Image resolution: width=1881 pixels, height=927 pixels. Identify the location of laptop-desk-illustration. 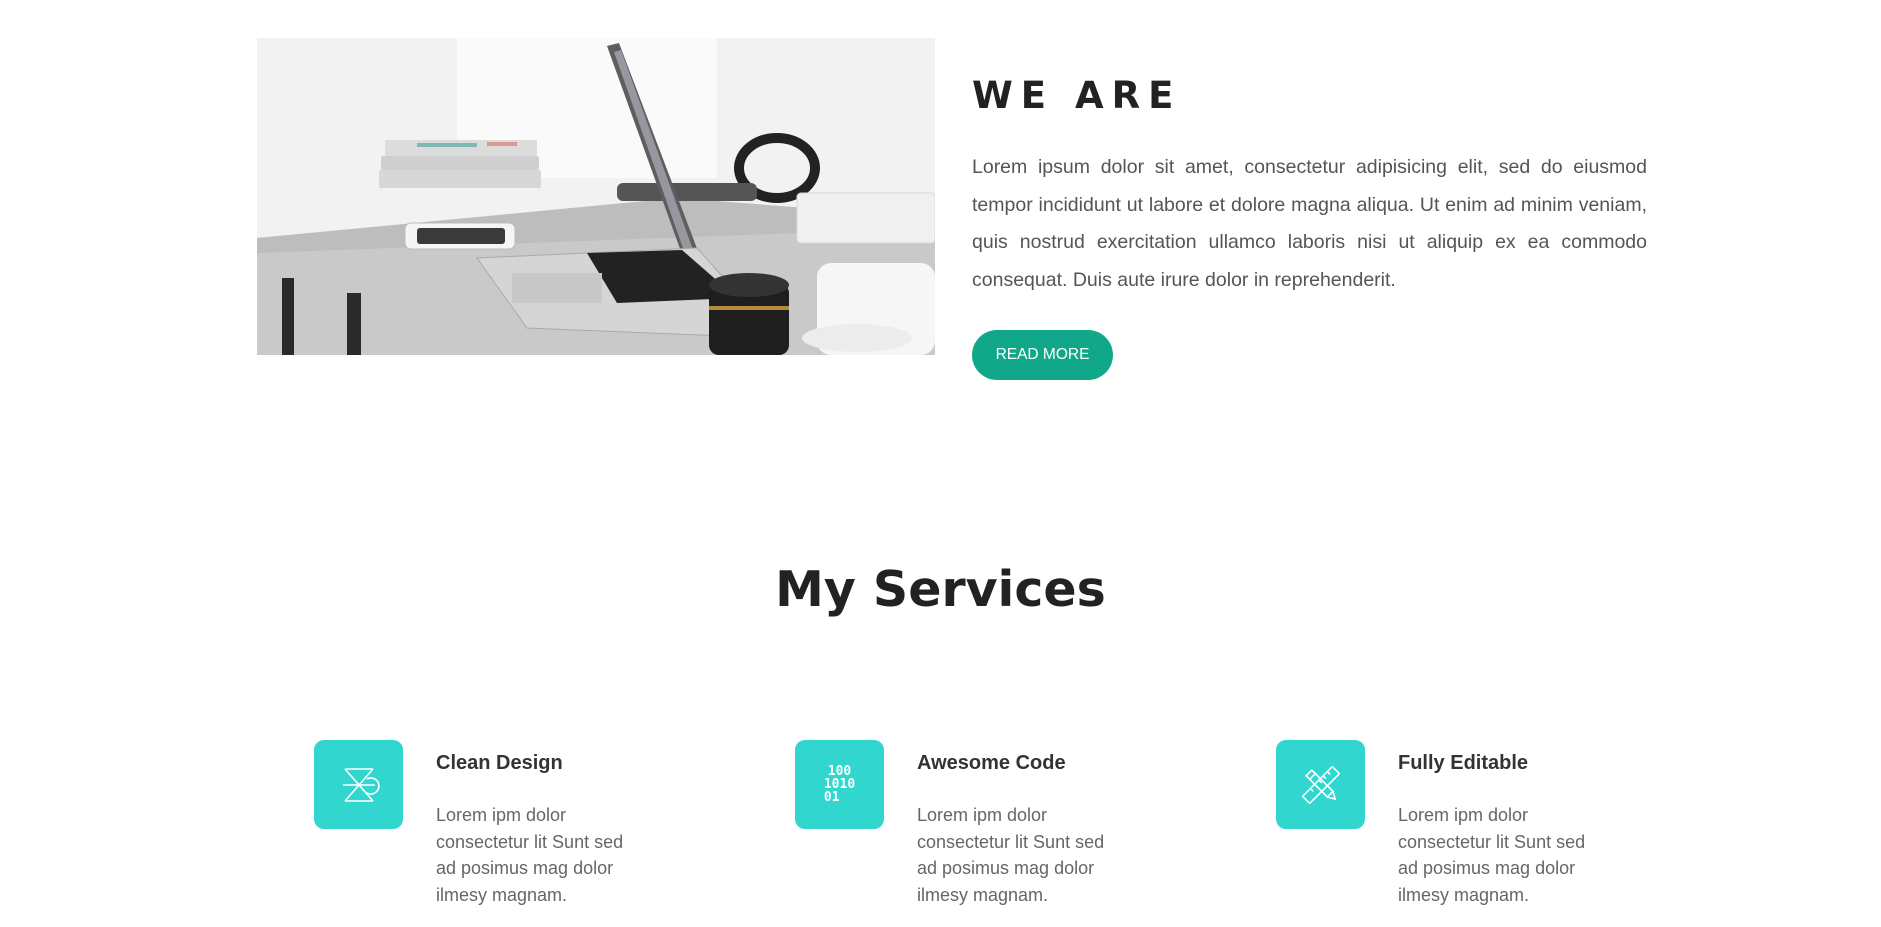
(596, 196).